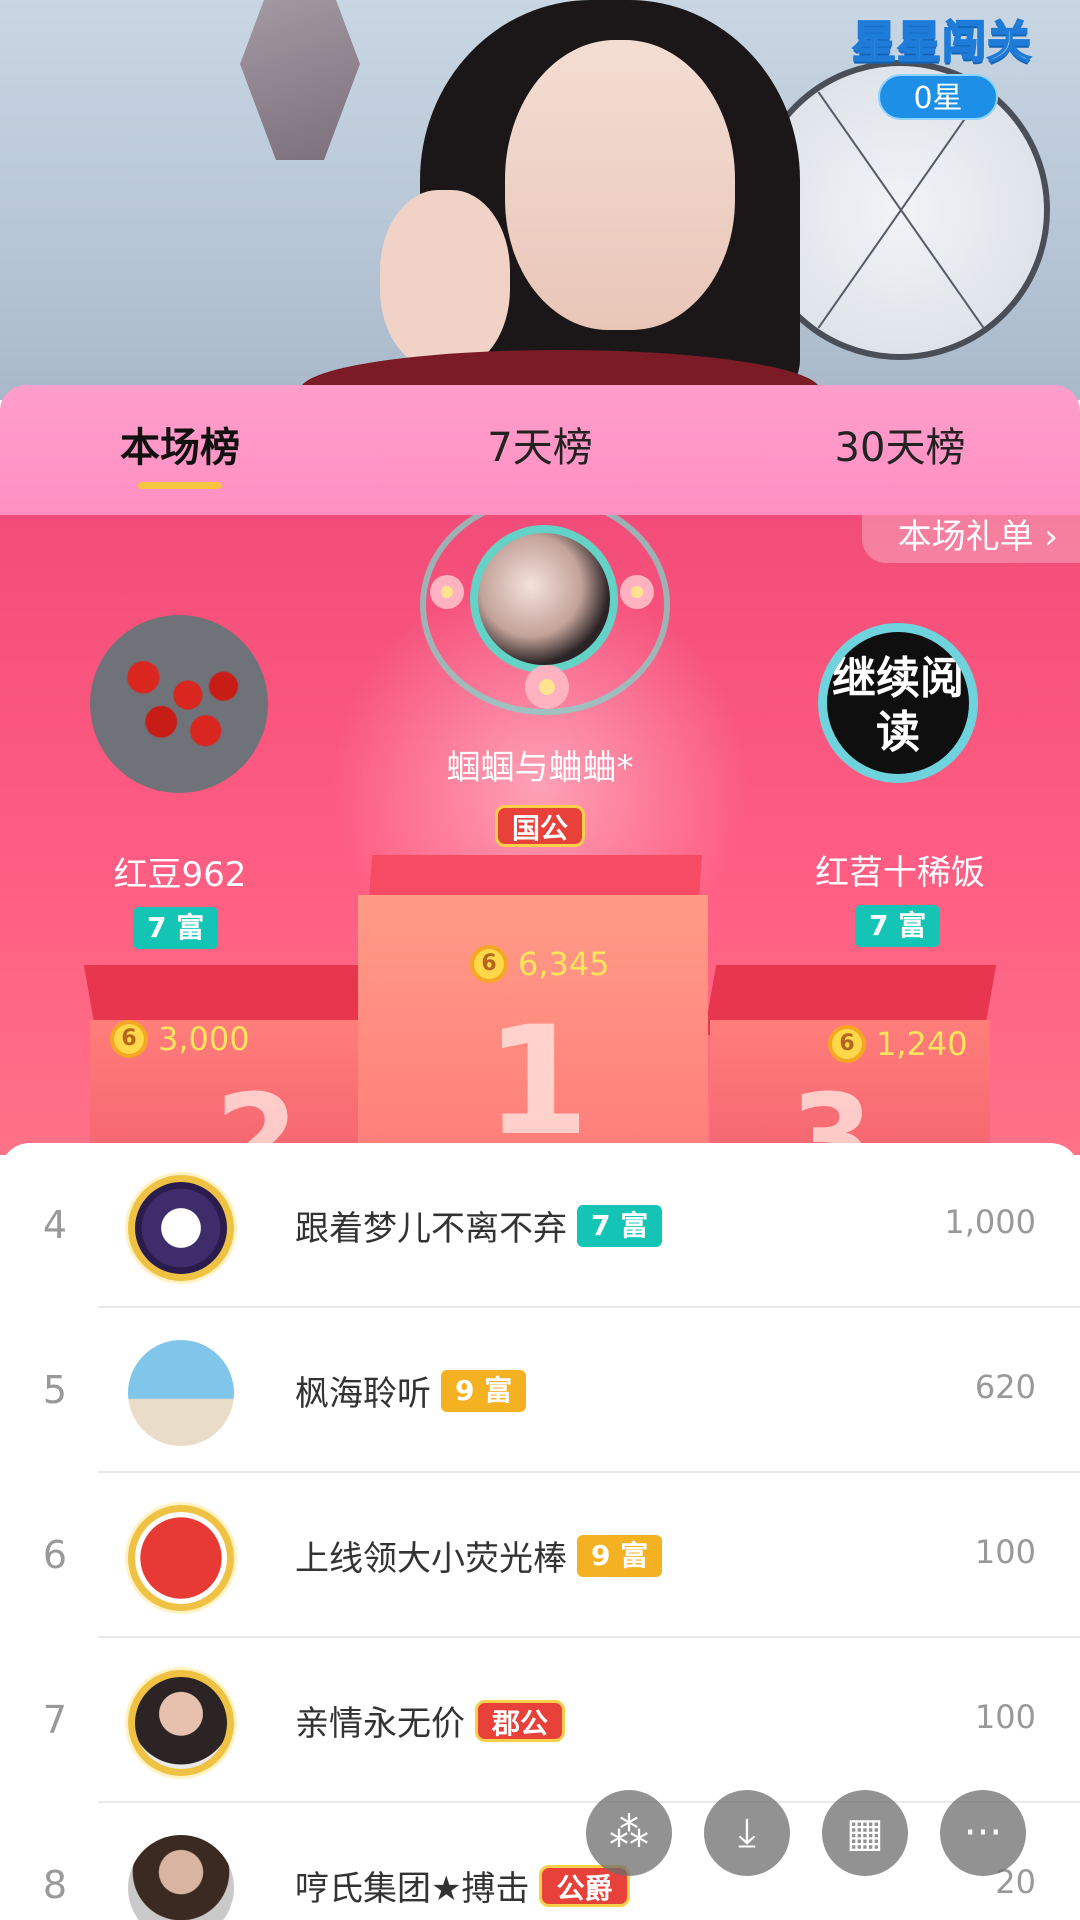 This screenshot has width=1080, height=1920. Describe the element at coordinates (540, 1390) in the screenshot. I see `list-item: 5 枫海聆听 9 富 620` at that location.